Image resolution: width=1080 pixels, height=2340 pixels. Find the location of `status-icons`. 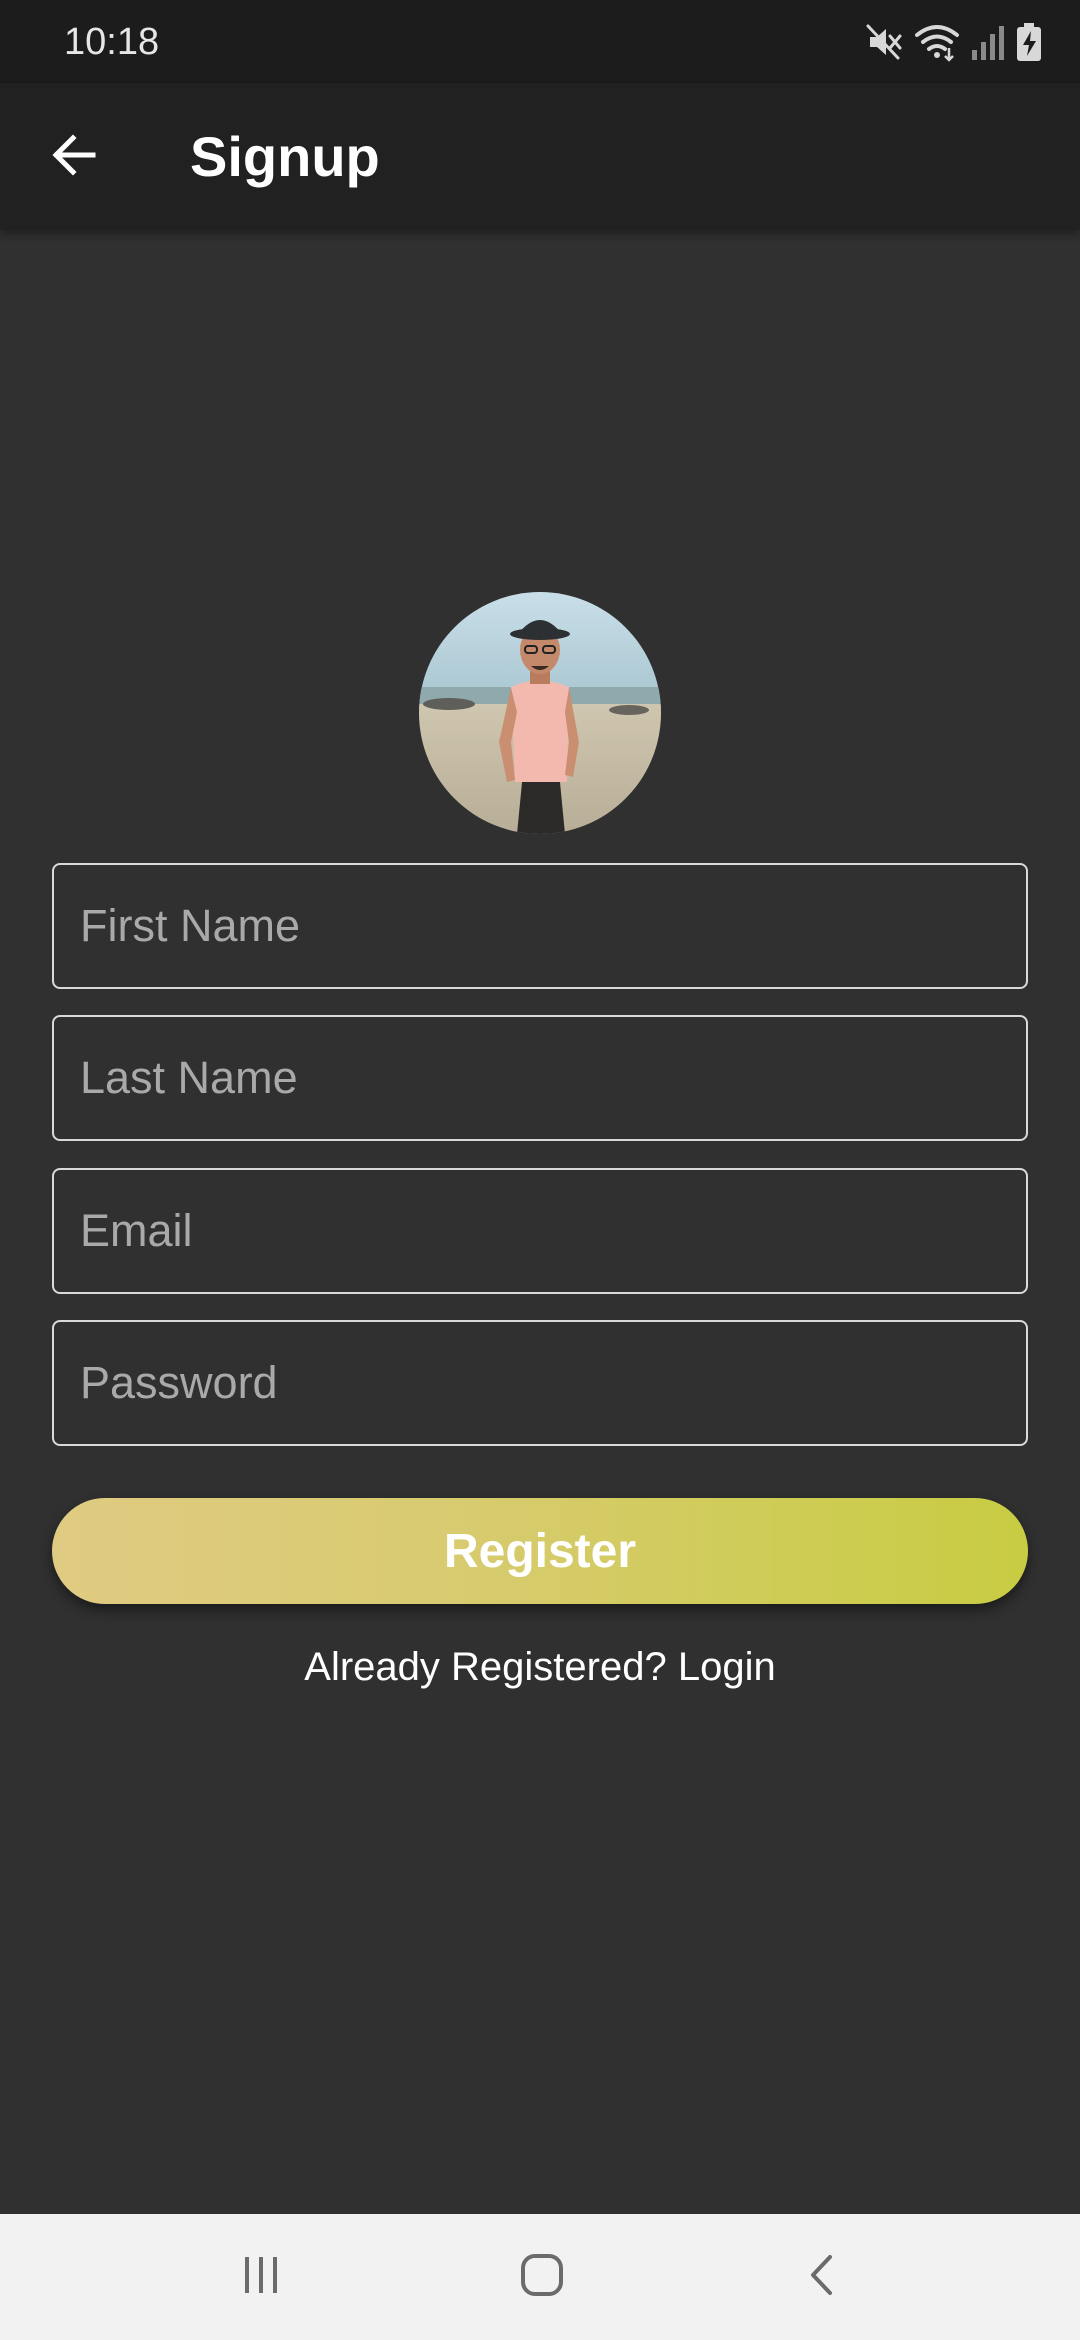

status-icons is located at coordinates (953, 44).